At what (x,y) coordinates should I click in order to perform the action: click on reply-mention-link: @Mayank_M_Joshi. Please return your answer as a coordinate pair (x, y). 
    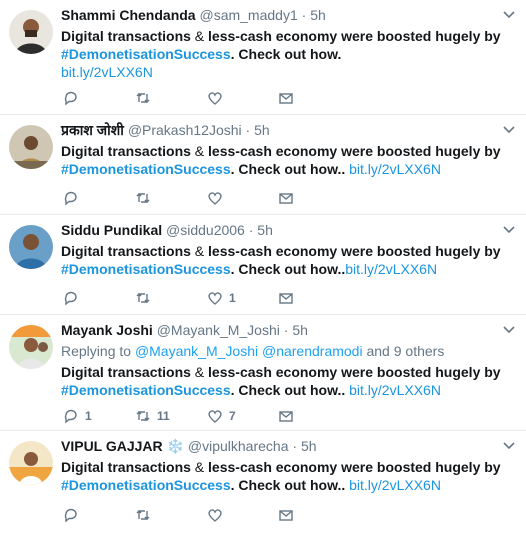
    Looking at the image, I should click on (196, 351).